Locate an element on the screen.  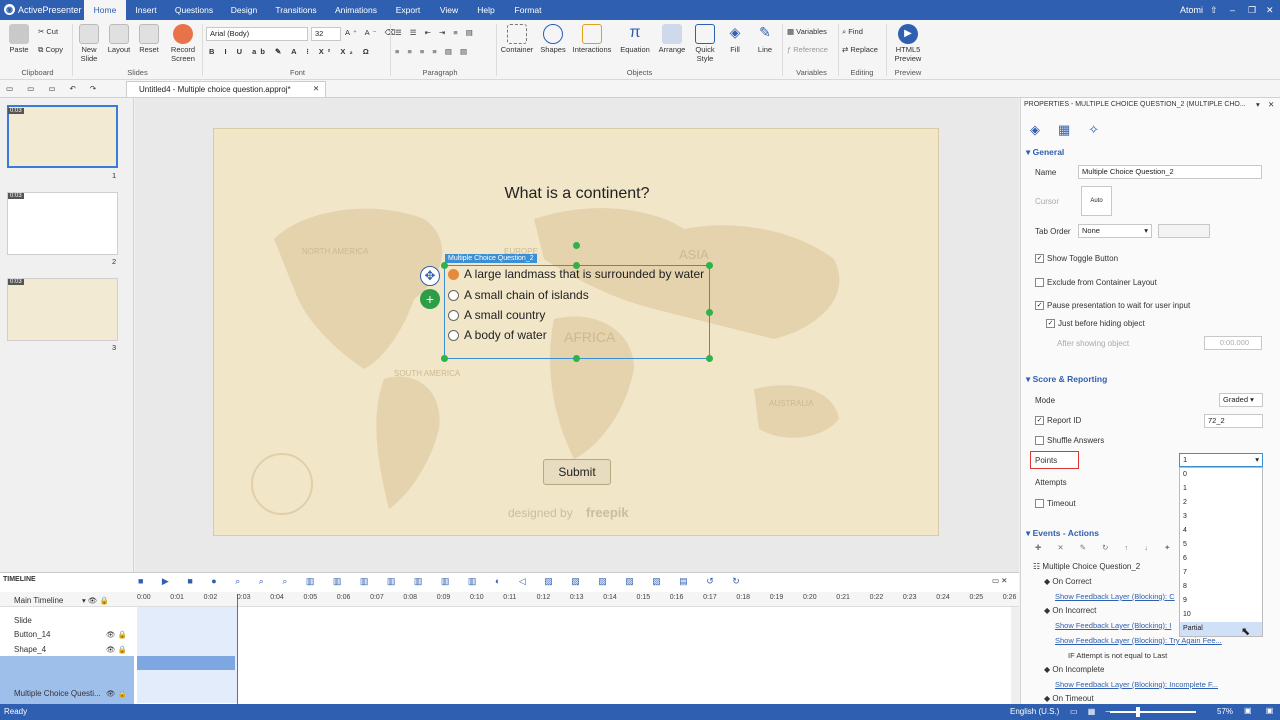
answer-option-2: A small chain of islands is located at coordinates (526, 295).